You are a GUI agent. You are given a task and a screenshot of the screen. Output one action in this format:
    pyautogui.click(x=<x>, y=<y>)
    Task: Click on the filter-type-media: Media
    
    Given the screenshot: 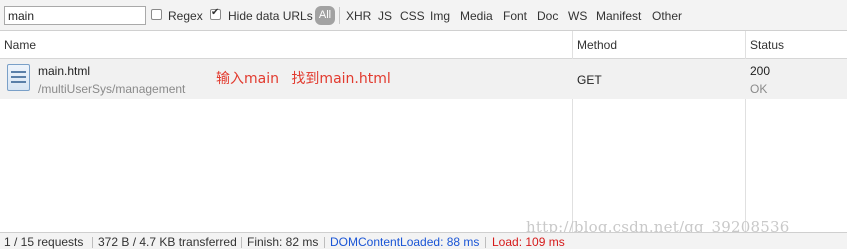 What is the action you would take?
    pyautogui.click(x=476, y=16)
    